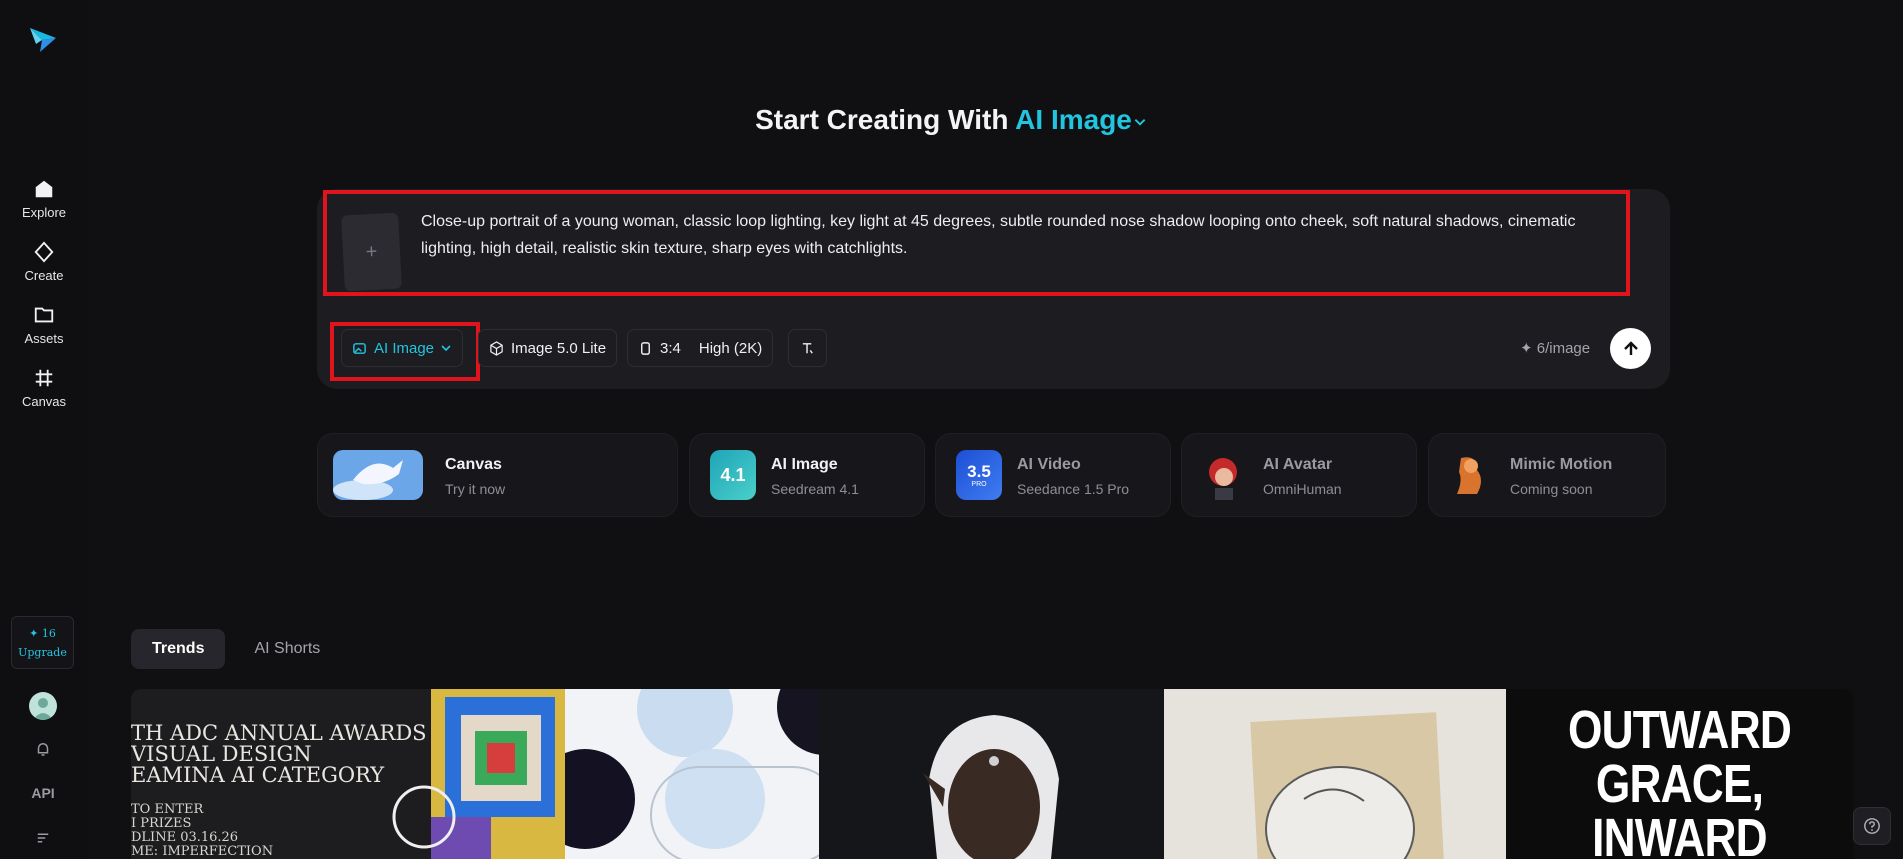  I want to click on tool-subtitle: OmniHuman, so click(1302, 489).